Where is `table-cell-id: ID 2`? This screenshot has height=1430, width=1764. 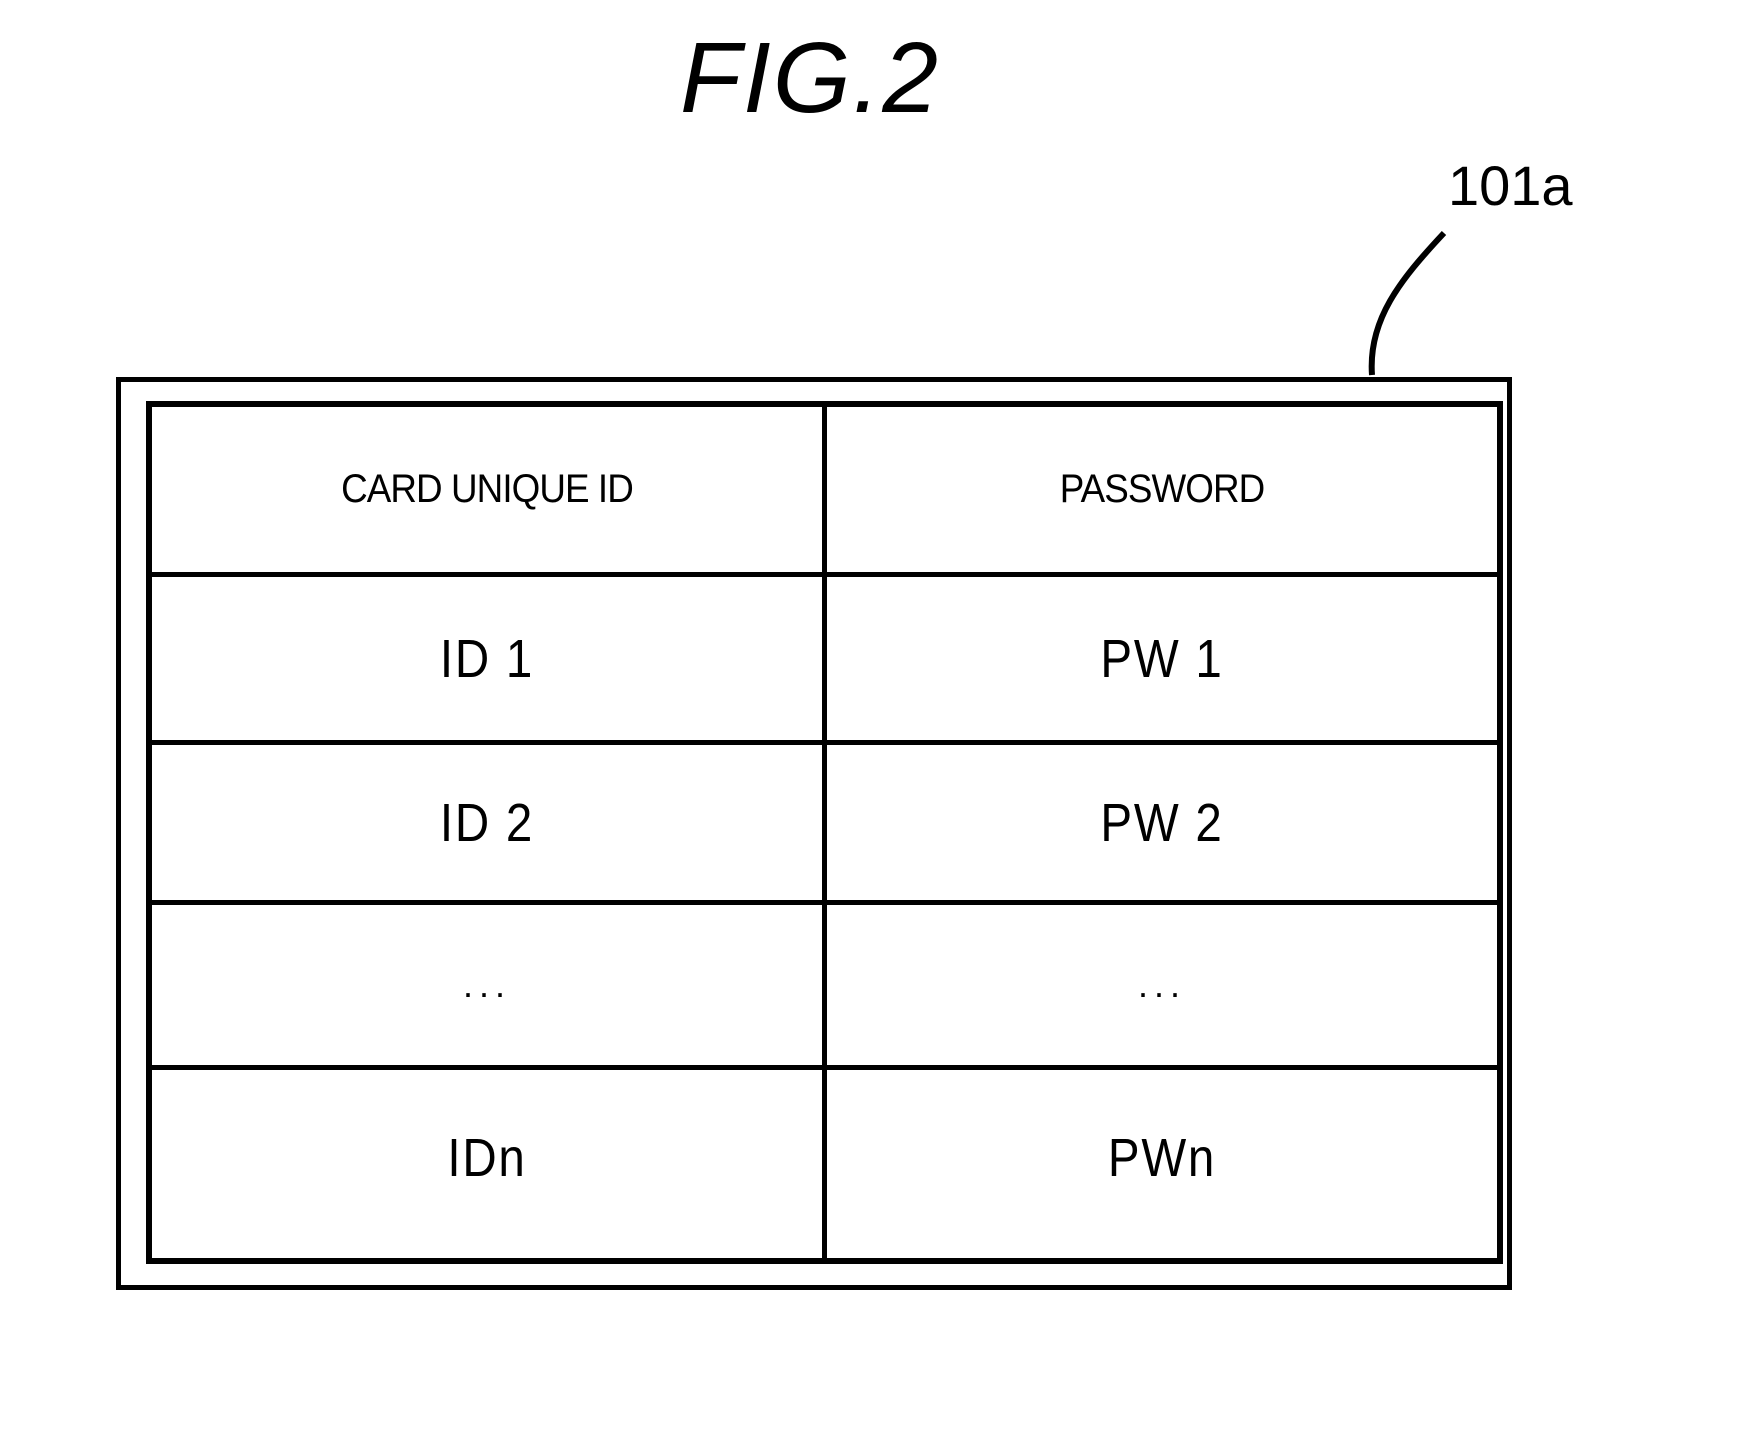
table-cell-id: ID 2 is located at coordinates (487, 822).